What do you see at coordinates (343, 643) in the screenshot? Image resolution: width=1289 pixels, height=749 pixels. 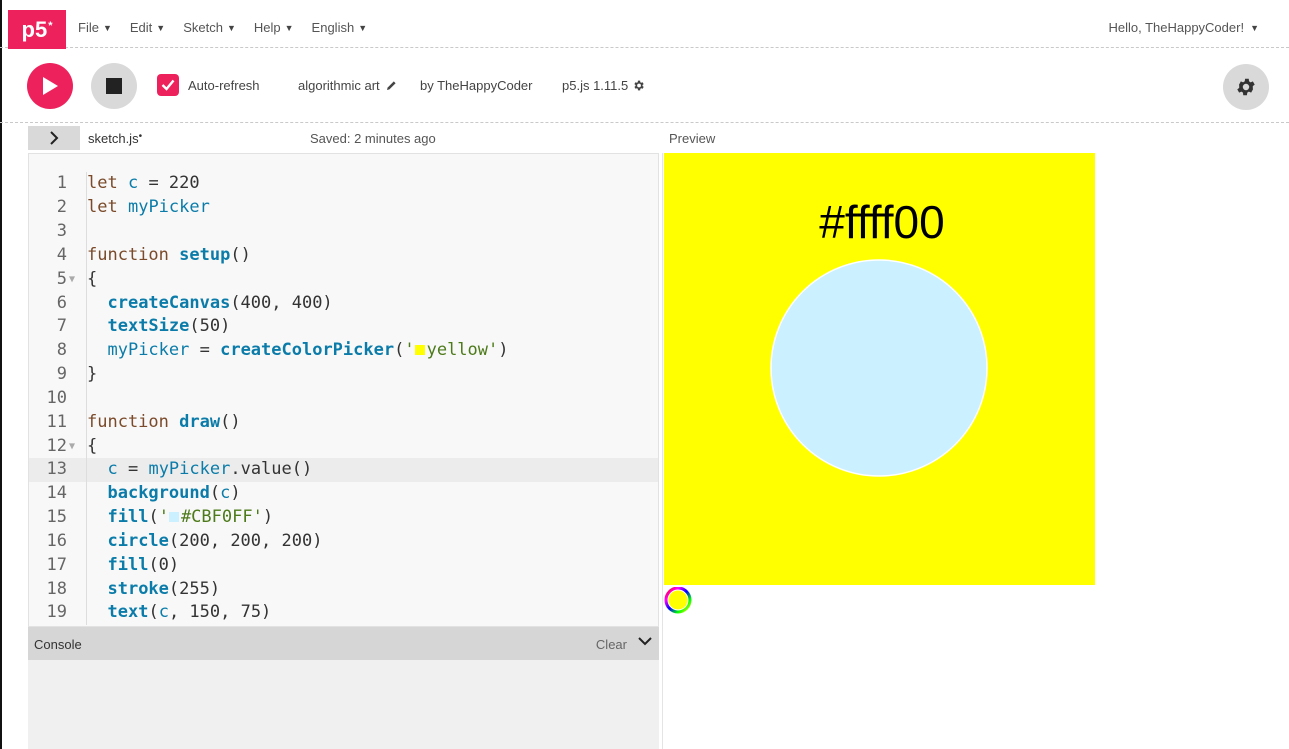 I see `console-header: Console Clear` at bounding box center [343, 643].